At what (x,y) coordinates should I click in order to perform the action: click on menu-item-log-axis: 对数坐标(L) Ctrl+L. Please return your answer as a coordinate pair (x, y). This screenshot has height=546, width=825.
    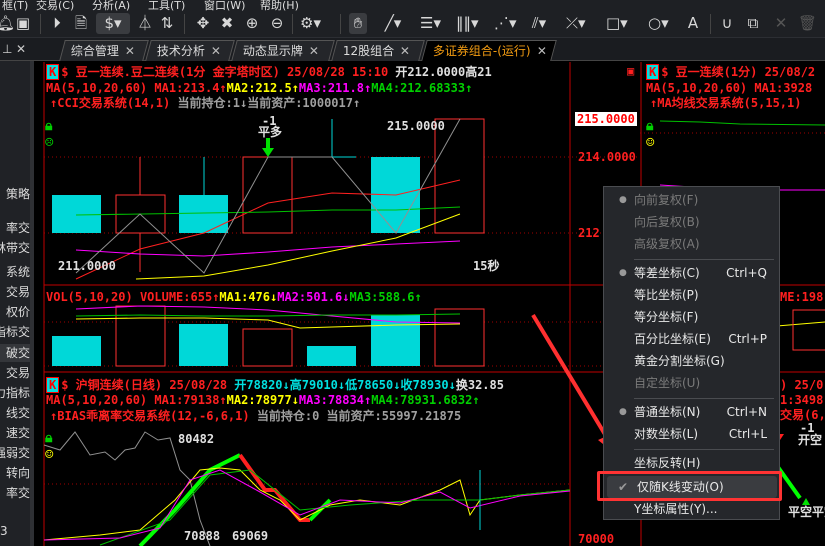
    Looking at the image, I should click on (691, 434).